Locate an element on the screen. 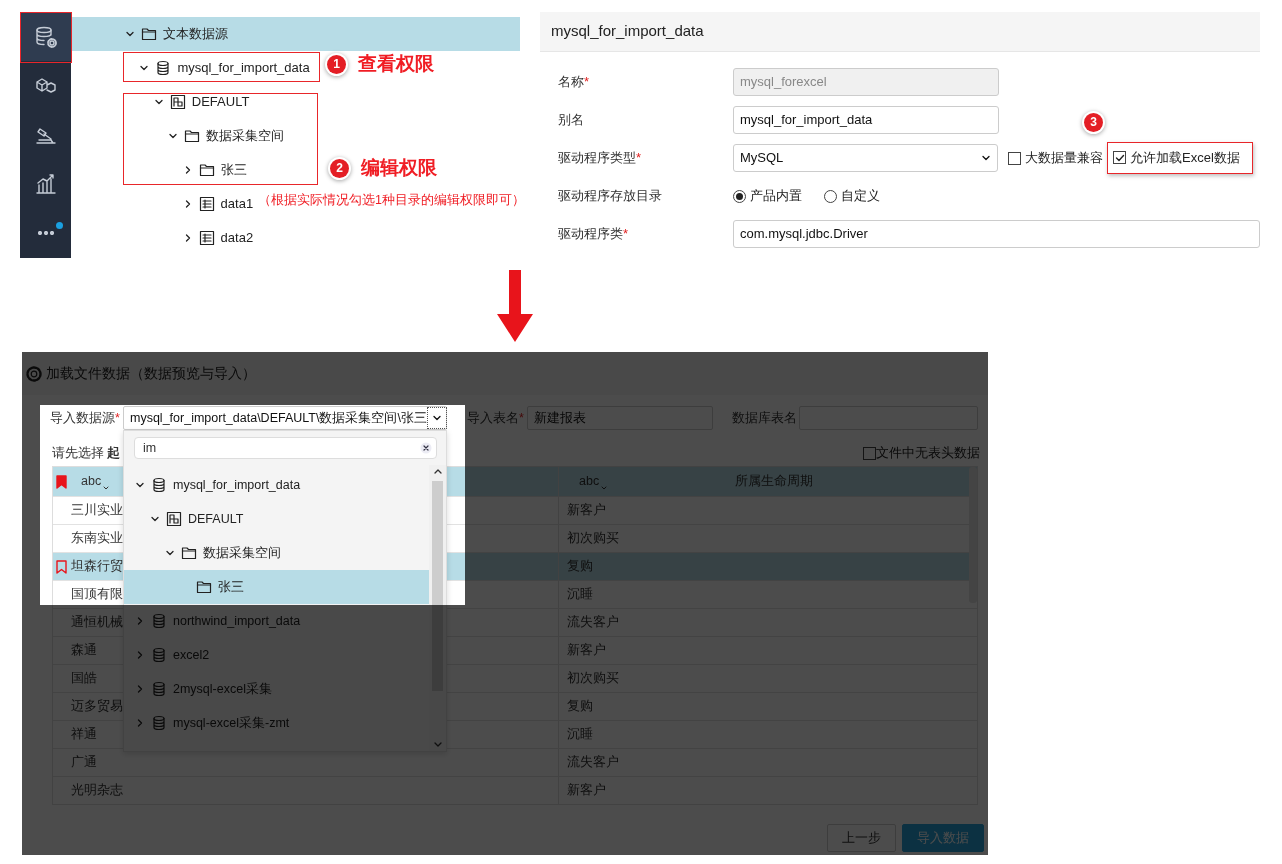  input-field: mysql_for_import_data is located at coordinates (866, 120).